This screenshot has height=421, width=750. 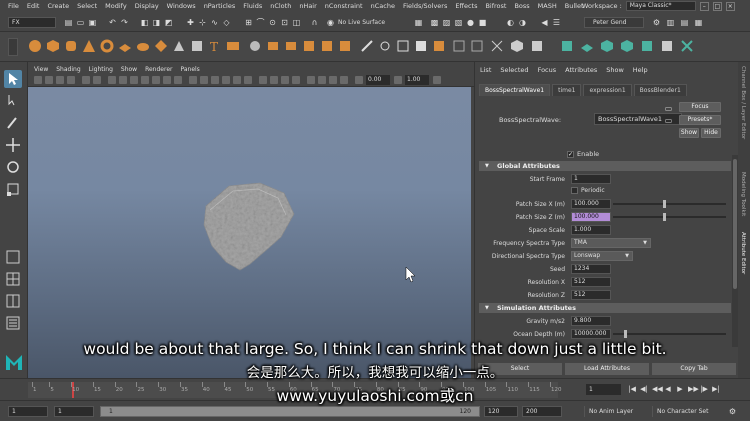 I want to click on four-view-layout-icon, so click(x=13, y=279).